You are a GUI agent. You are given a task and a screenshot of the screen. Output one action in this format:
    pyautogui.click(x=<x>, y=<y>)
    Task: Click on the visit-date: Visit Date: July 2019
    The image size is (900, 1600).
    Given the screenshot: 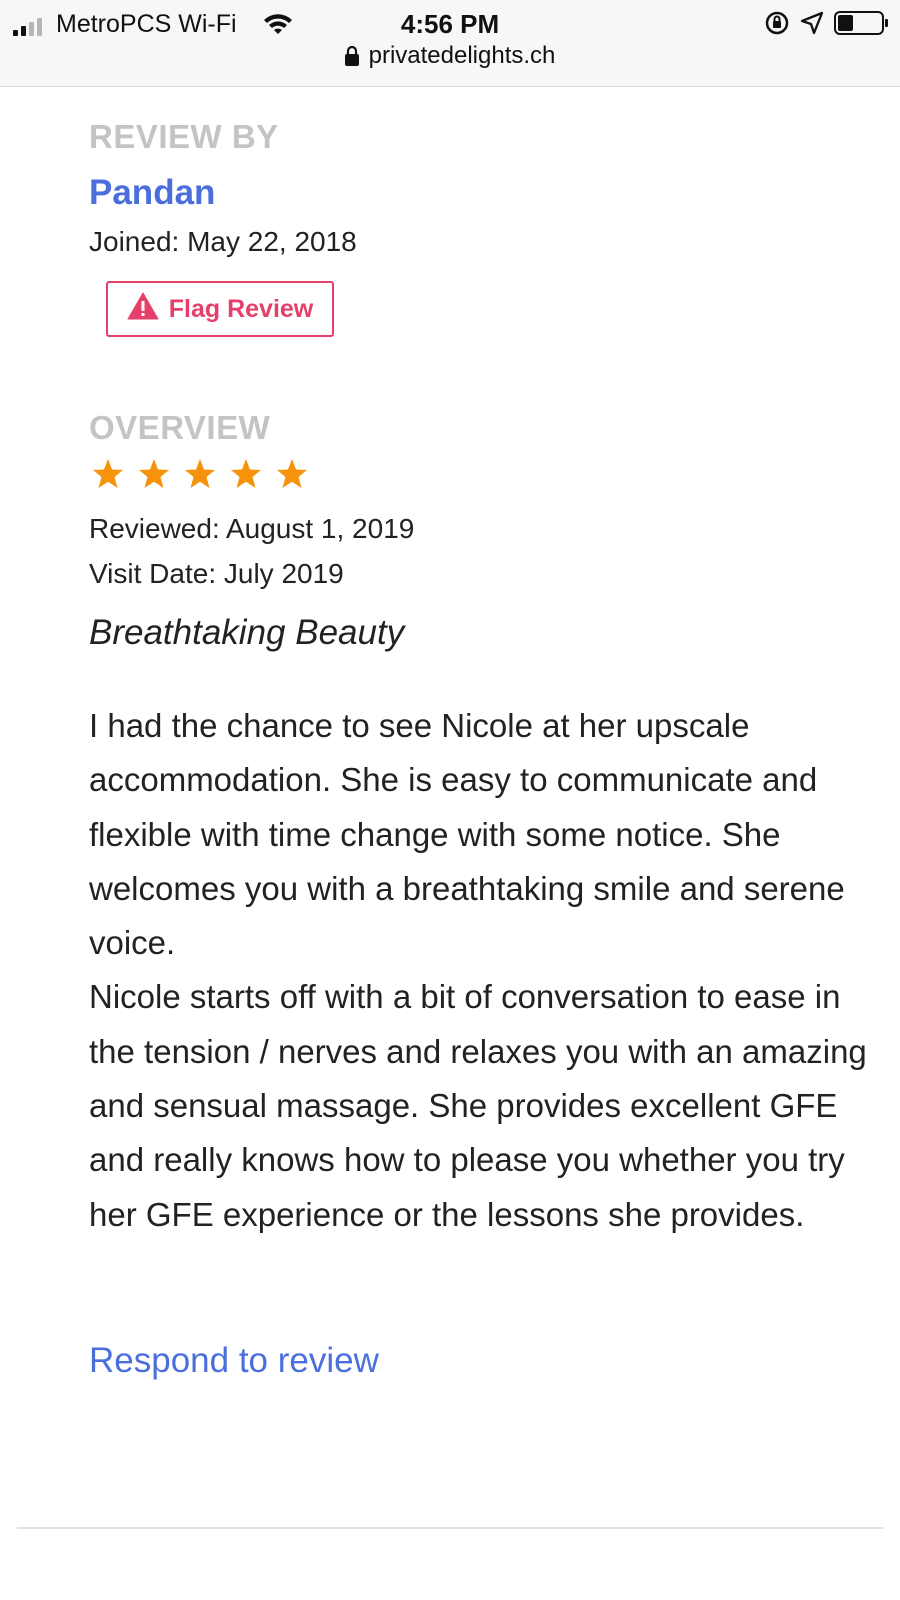 What is the action you would take?
    pyautogui.click(x=216, y=573)
    